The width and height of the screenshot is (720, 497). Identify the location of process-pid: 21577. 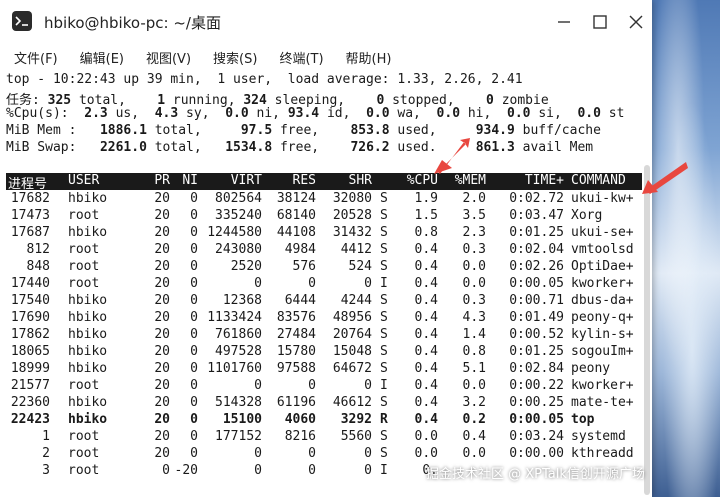
(30, 385).